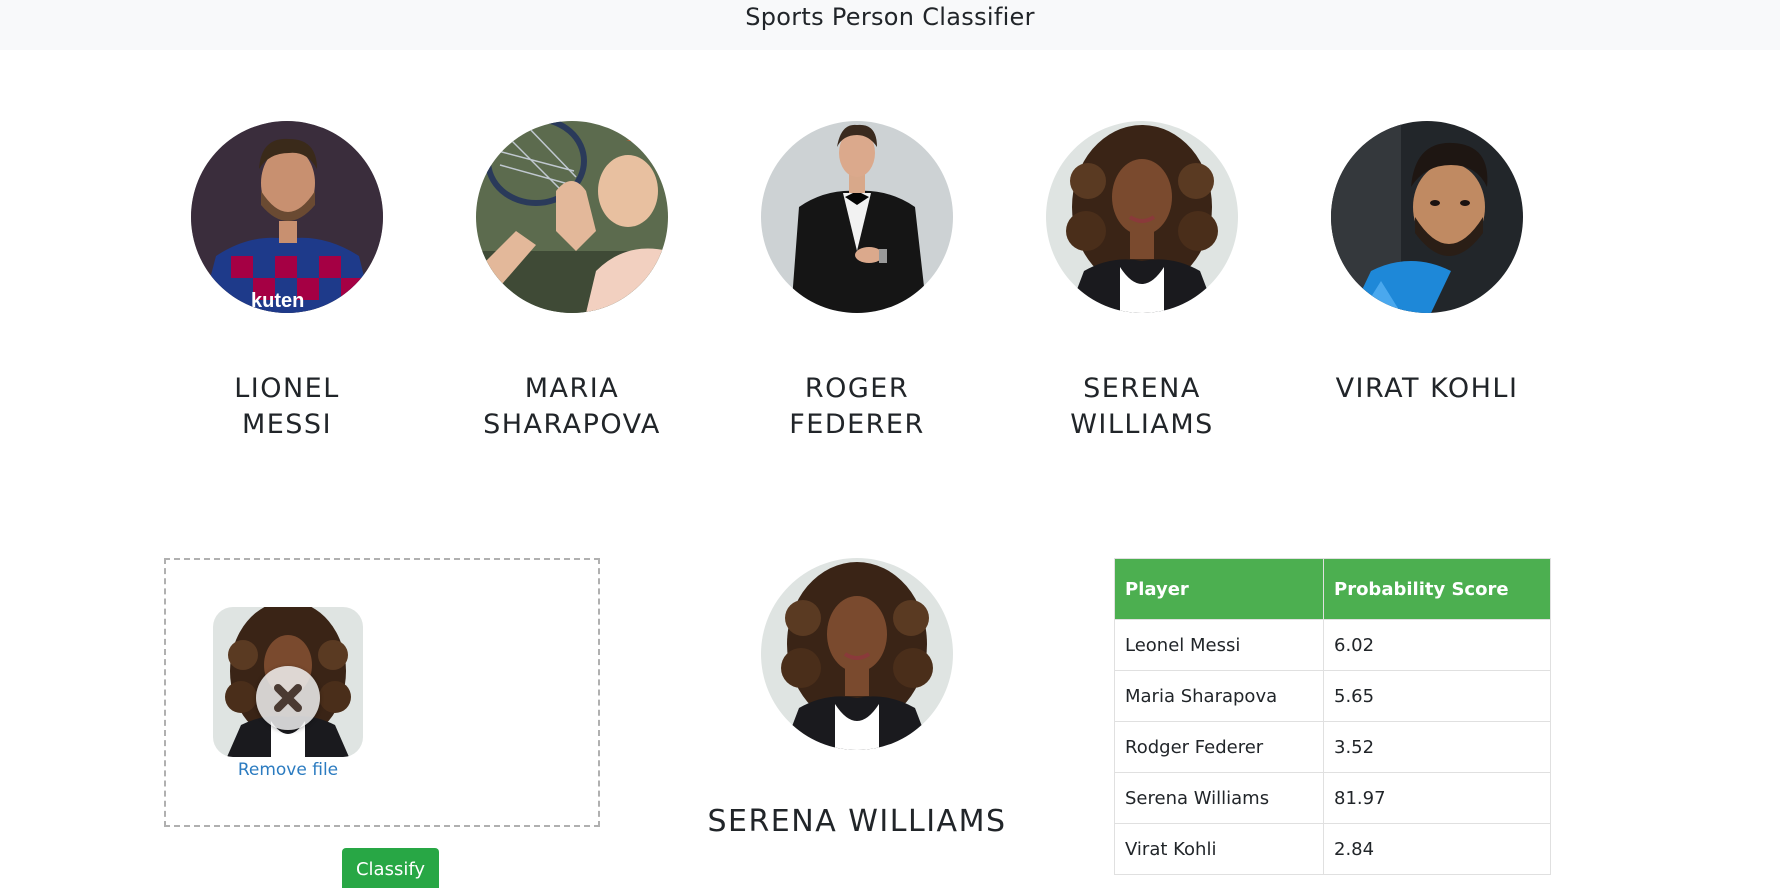  What do you see at coordinates (277, 301) in the screenshot?
I see `svg-text: kuten` at bounding box center [277, 301].